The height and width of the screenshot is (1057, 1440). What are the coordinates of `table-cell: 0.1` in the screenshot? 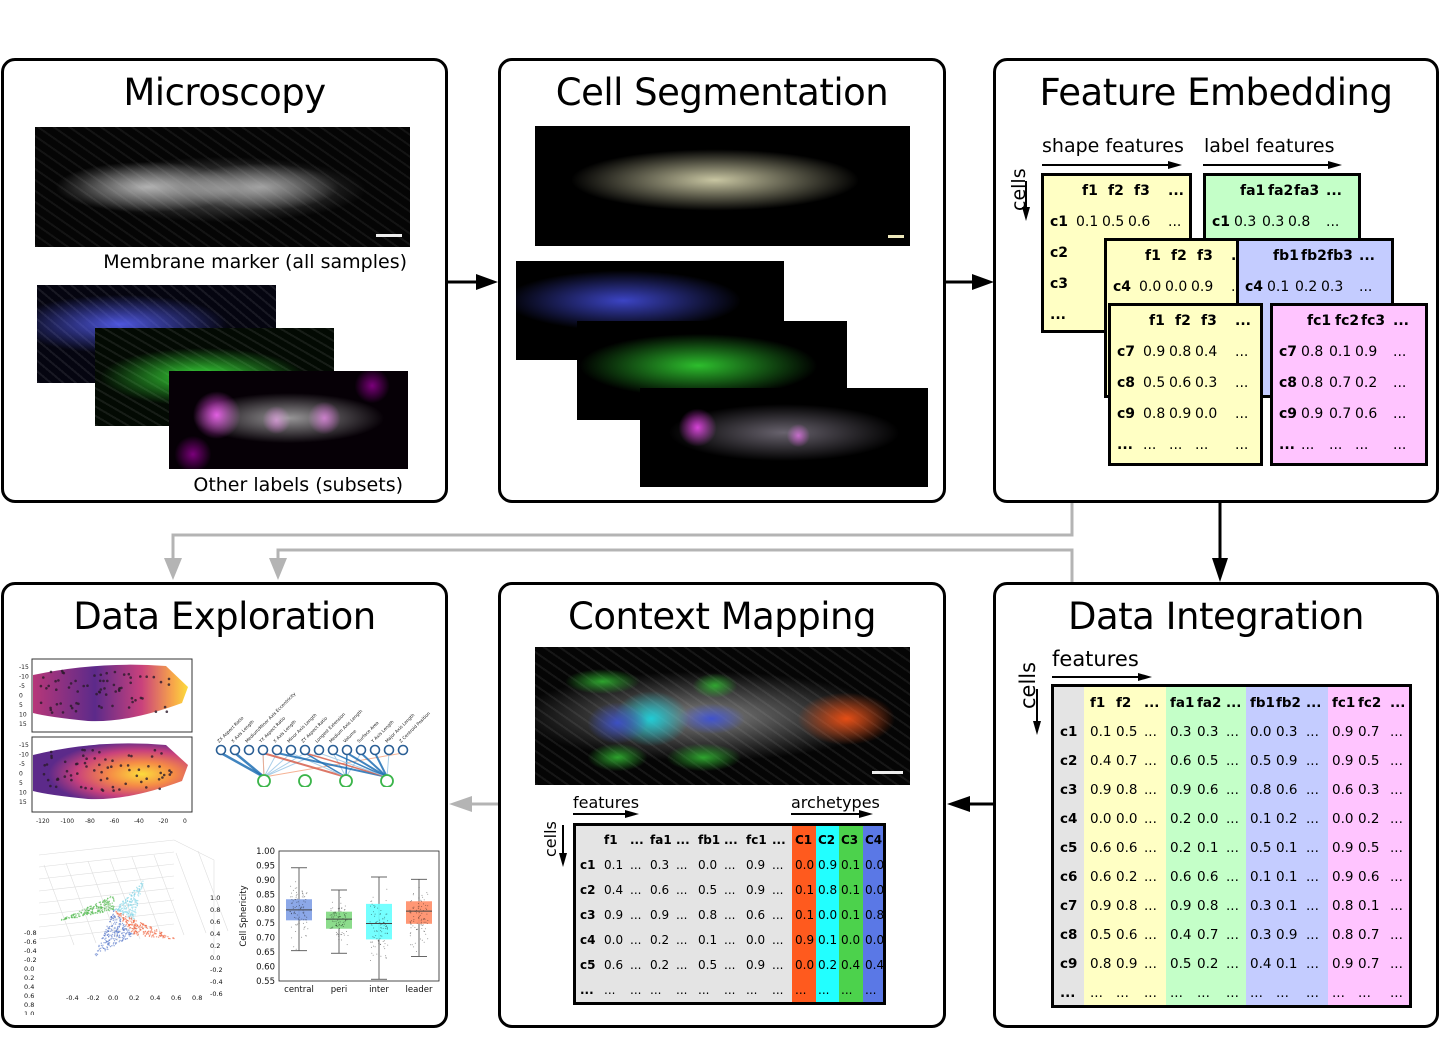 It's located at (851, 865).